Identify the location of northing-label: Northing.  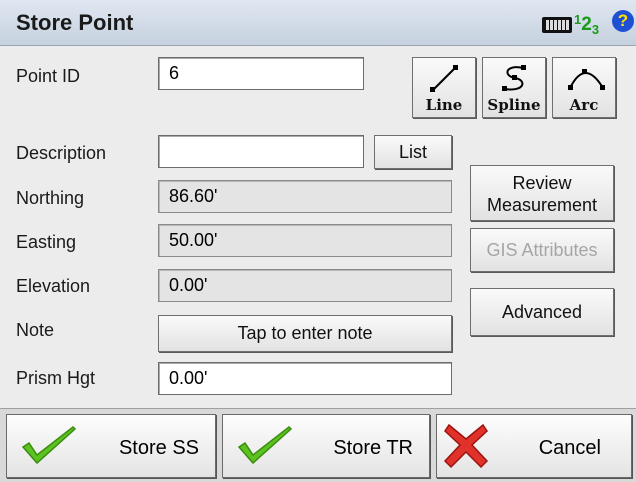
(50, 198).